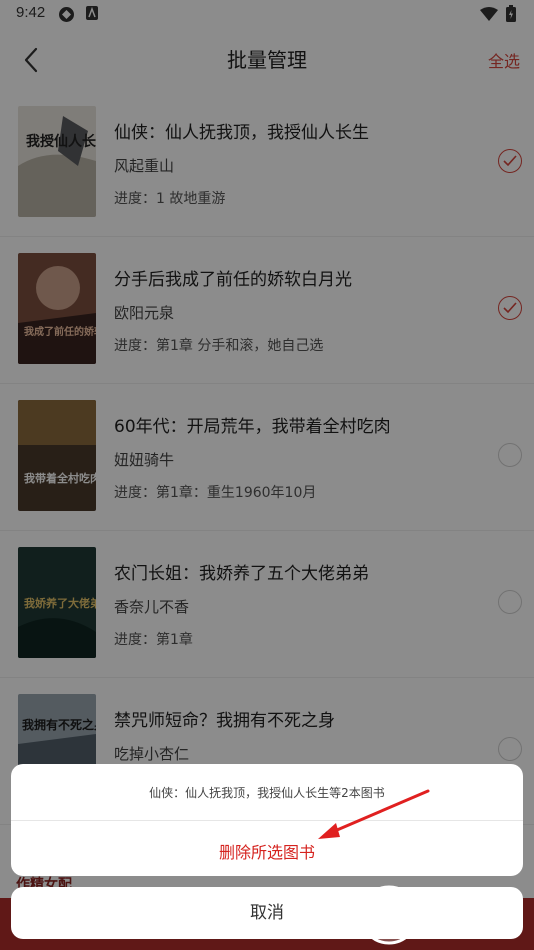 Image resolution: width=534 pixels, height=950 pixels. Describe the element at coordinates (267, 793) in the screenshot. I see `action-sheet-message: 仙侠：仙人抚我顶，我授仙人长生等2本图书` at that location.